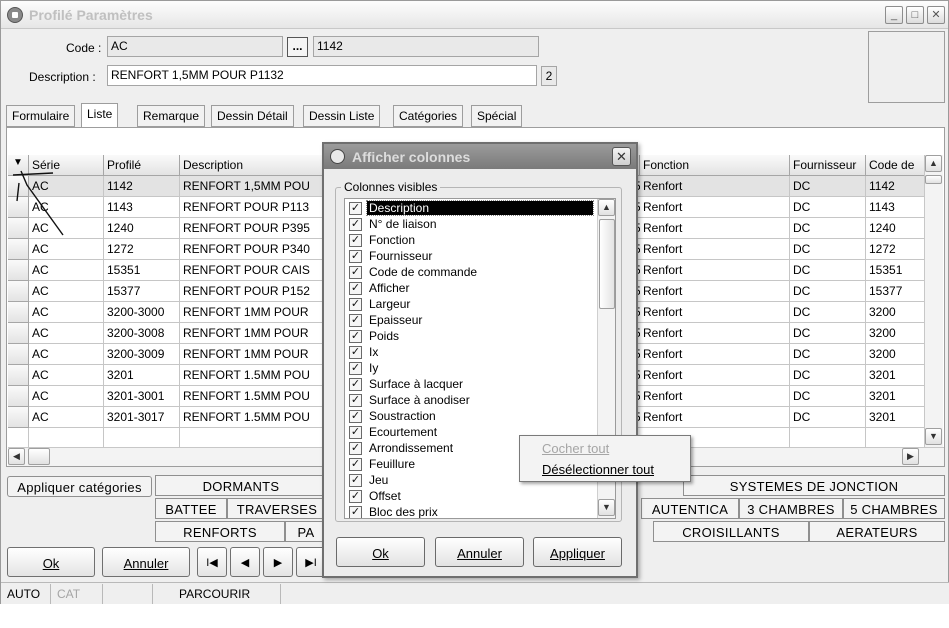 The height and width of the screenshot is (628, 949). What do you see at coordinates (142, 165) in the screenshot?
I see `column-header-profile: Profilé` at bounding box center [142, 165].